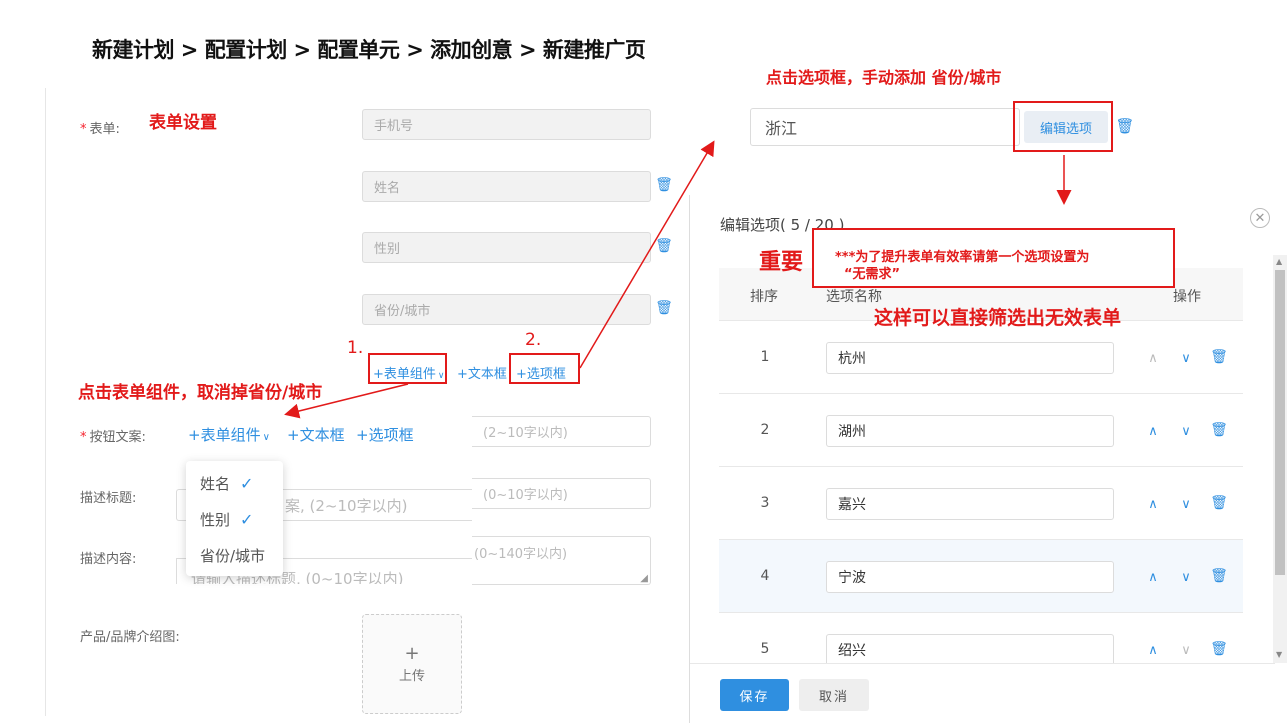  What do you see at coordinates (346, 401) in the screenshot?
I see `arrow-to-form-component` at bounding box center [346, 401].